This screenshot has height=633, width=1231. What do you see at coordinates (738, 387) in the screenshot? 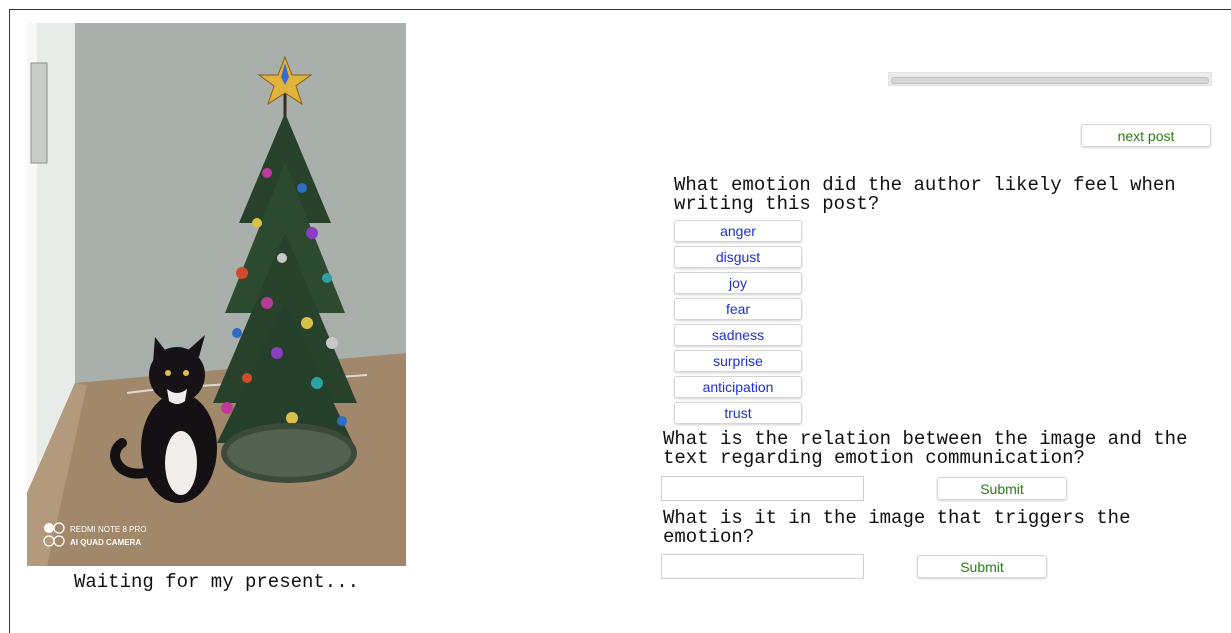
I see `option-anticipation: anticipation` at bounding box center [738, 387].